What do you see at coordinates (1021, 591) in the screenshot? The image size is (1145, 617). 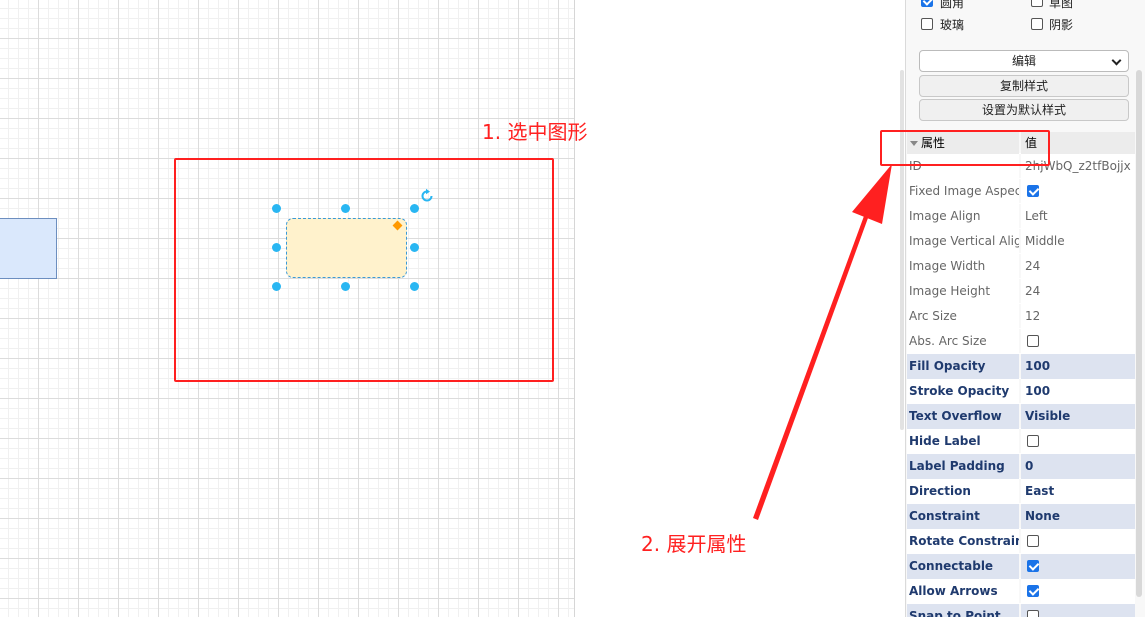 I see `property-row-allow-arrows: Allow Arrows` at bounding box center [1021, 591].